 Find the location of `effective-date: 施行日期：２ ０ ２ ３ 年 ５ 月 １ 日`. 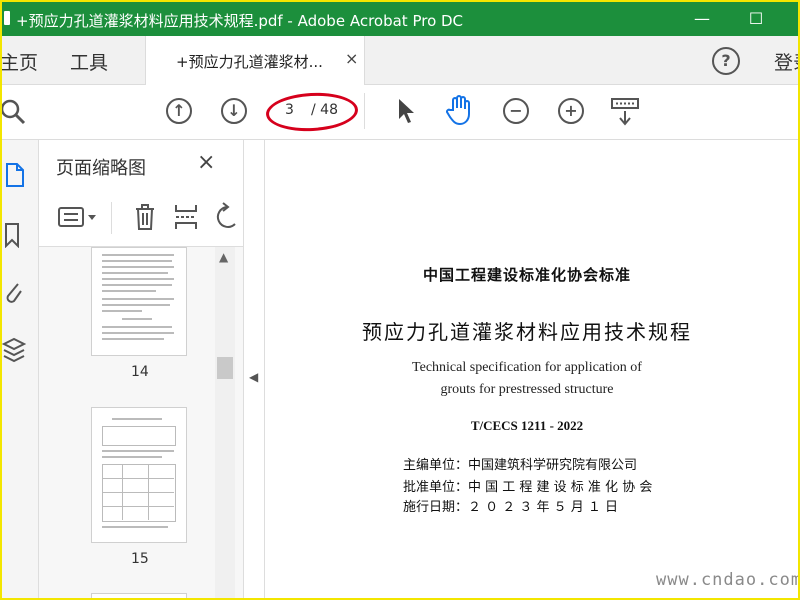

effective-date: 施行日期：２ ０ ２ ３ 年 ５ 月 １ 日 is located at coordinates (511, 507).